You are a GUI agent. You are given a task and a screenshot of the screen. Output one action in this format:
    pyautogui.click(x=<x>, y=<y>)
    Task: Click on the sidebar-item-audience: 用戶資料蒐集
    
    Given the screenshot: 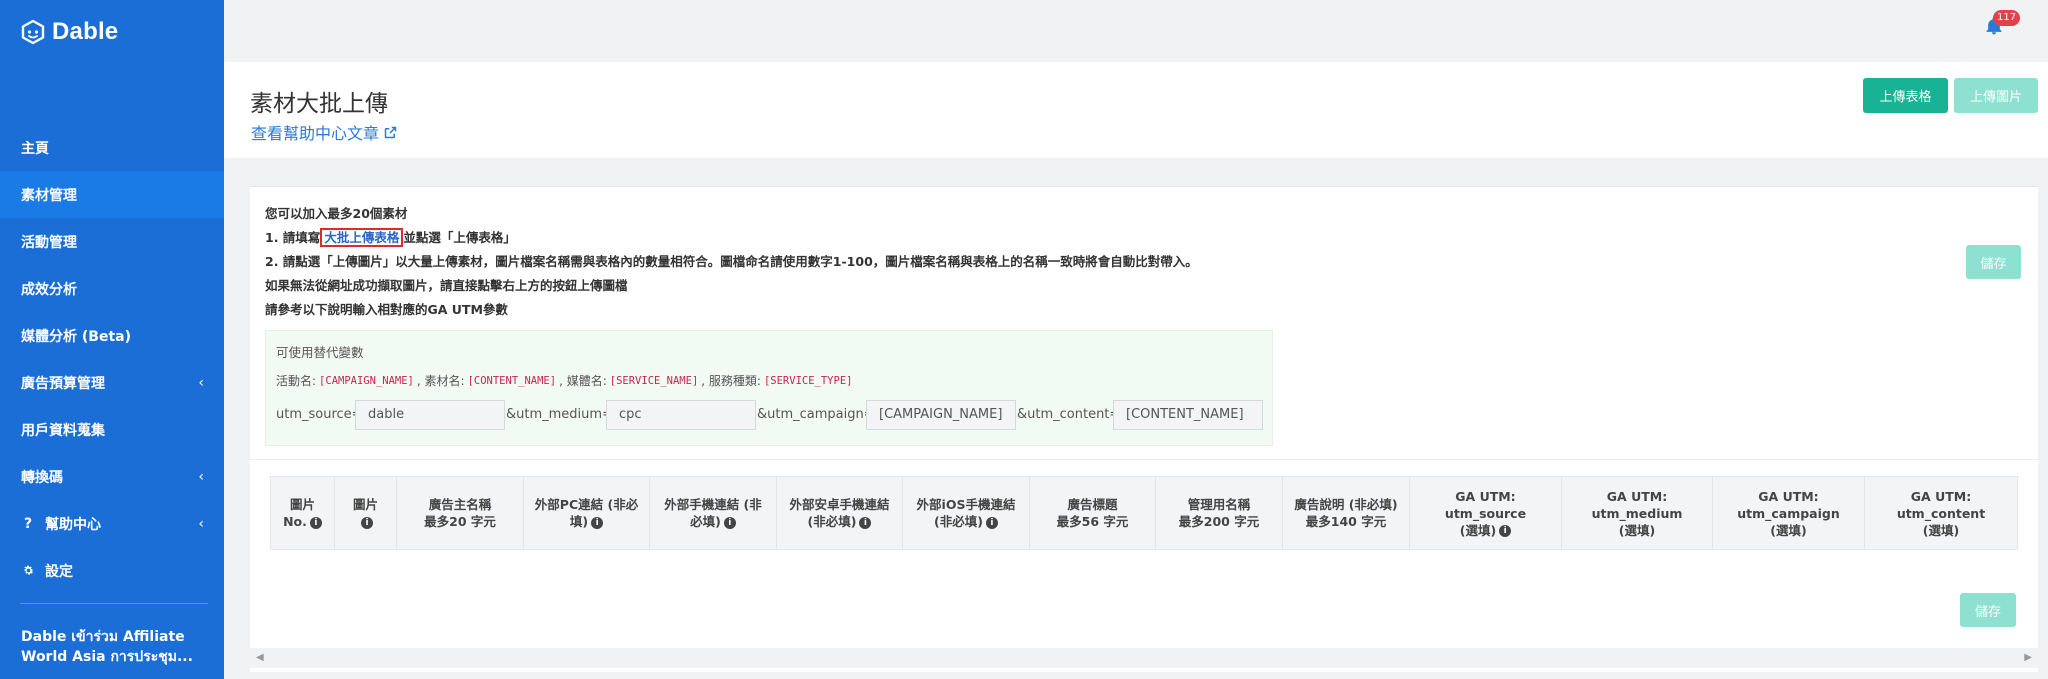 What is the action you would take?
    pyautogui.click(x=112, y=429)
    